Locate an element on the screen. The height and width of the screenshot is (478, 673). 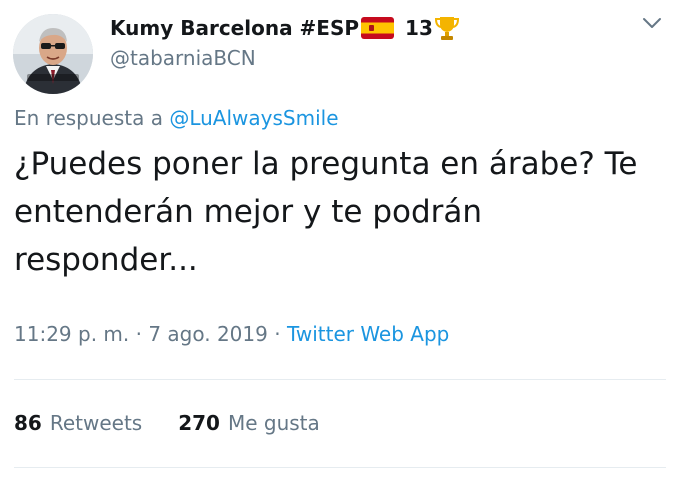
avatar is located at coordinates (53, 54).